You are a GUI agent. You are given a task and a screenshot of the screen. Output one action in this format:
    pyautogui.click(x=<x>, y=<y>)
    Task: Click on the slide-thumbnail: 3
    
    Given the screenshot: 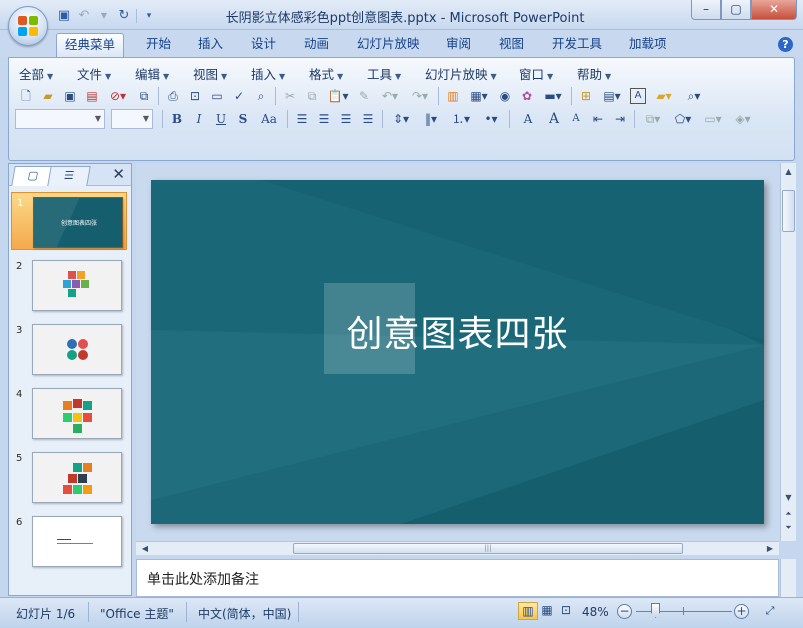 What is the action you would take?
    pyautogui.click(x=69, y=349)
    